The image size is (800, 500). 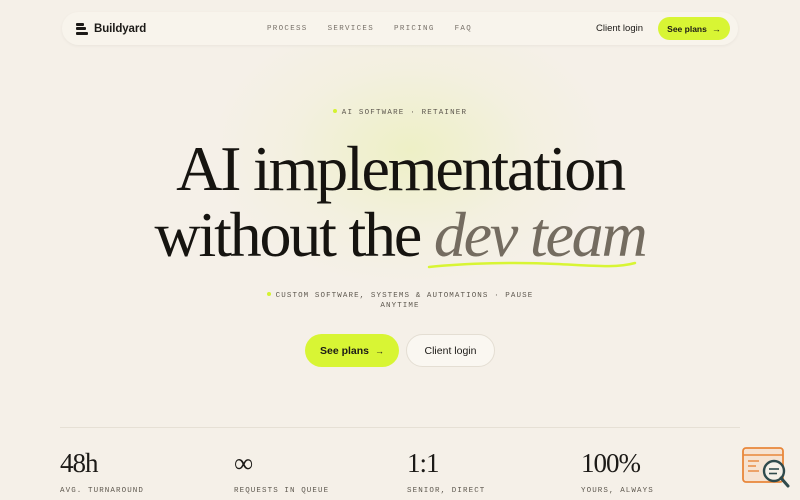 What do you see at coordinates (611, 463) in the screenshot?
I see `stat-value: 100%` at bounding box center [611, 463].